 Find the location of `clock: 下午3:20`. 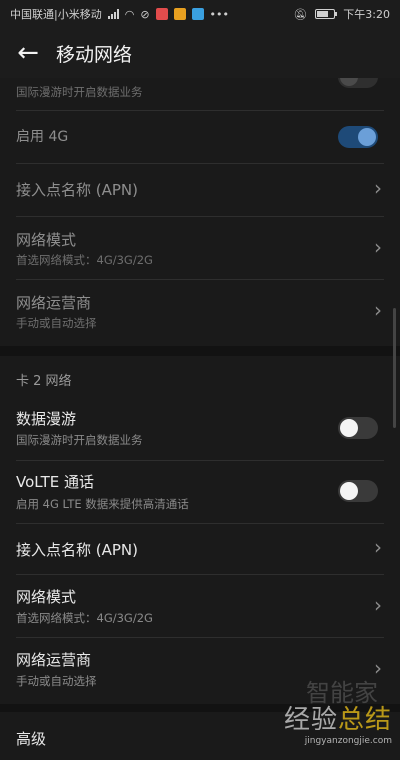

clock: 下午3:20 is located at coordinates (366, 14).